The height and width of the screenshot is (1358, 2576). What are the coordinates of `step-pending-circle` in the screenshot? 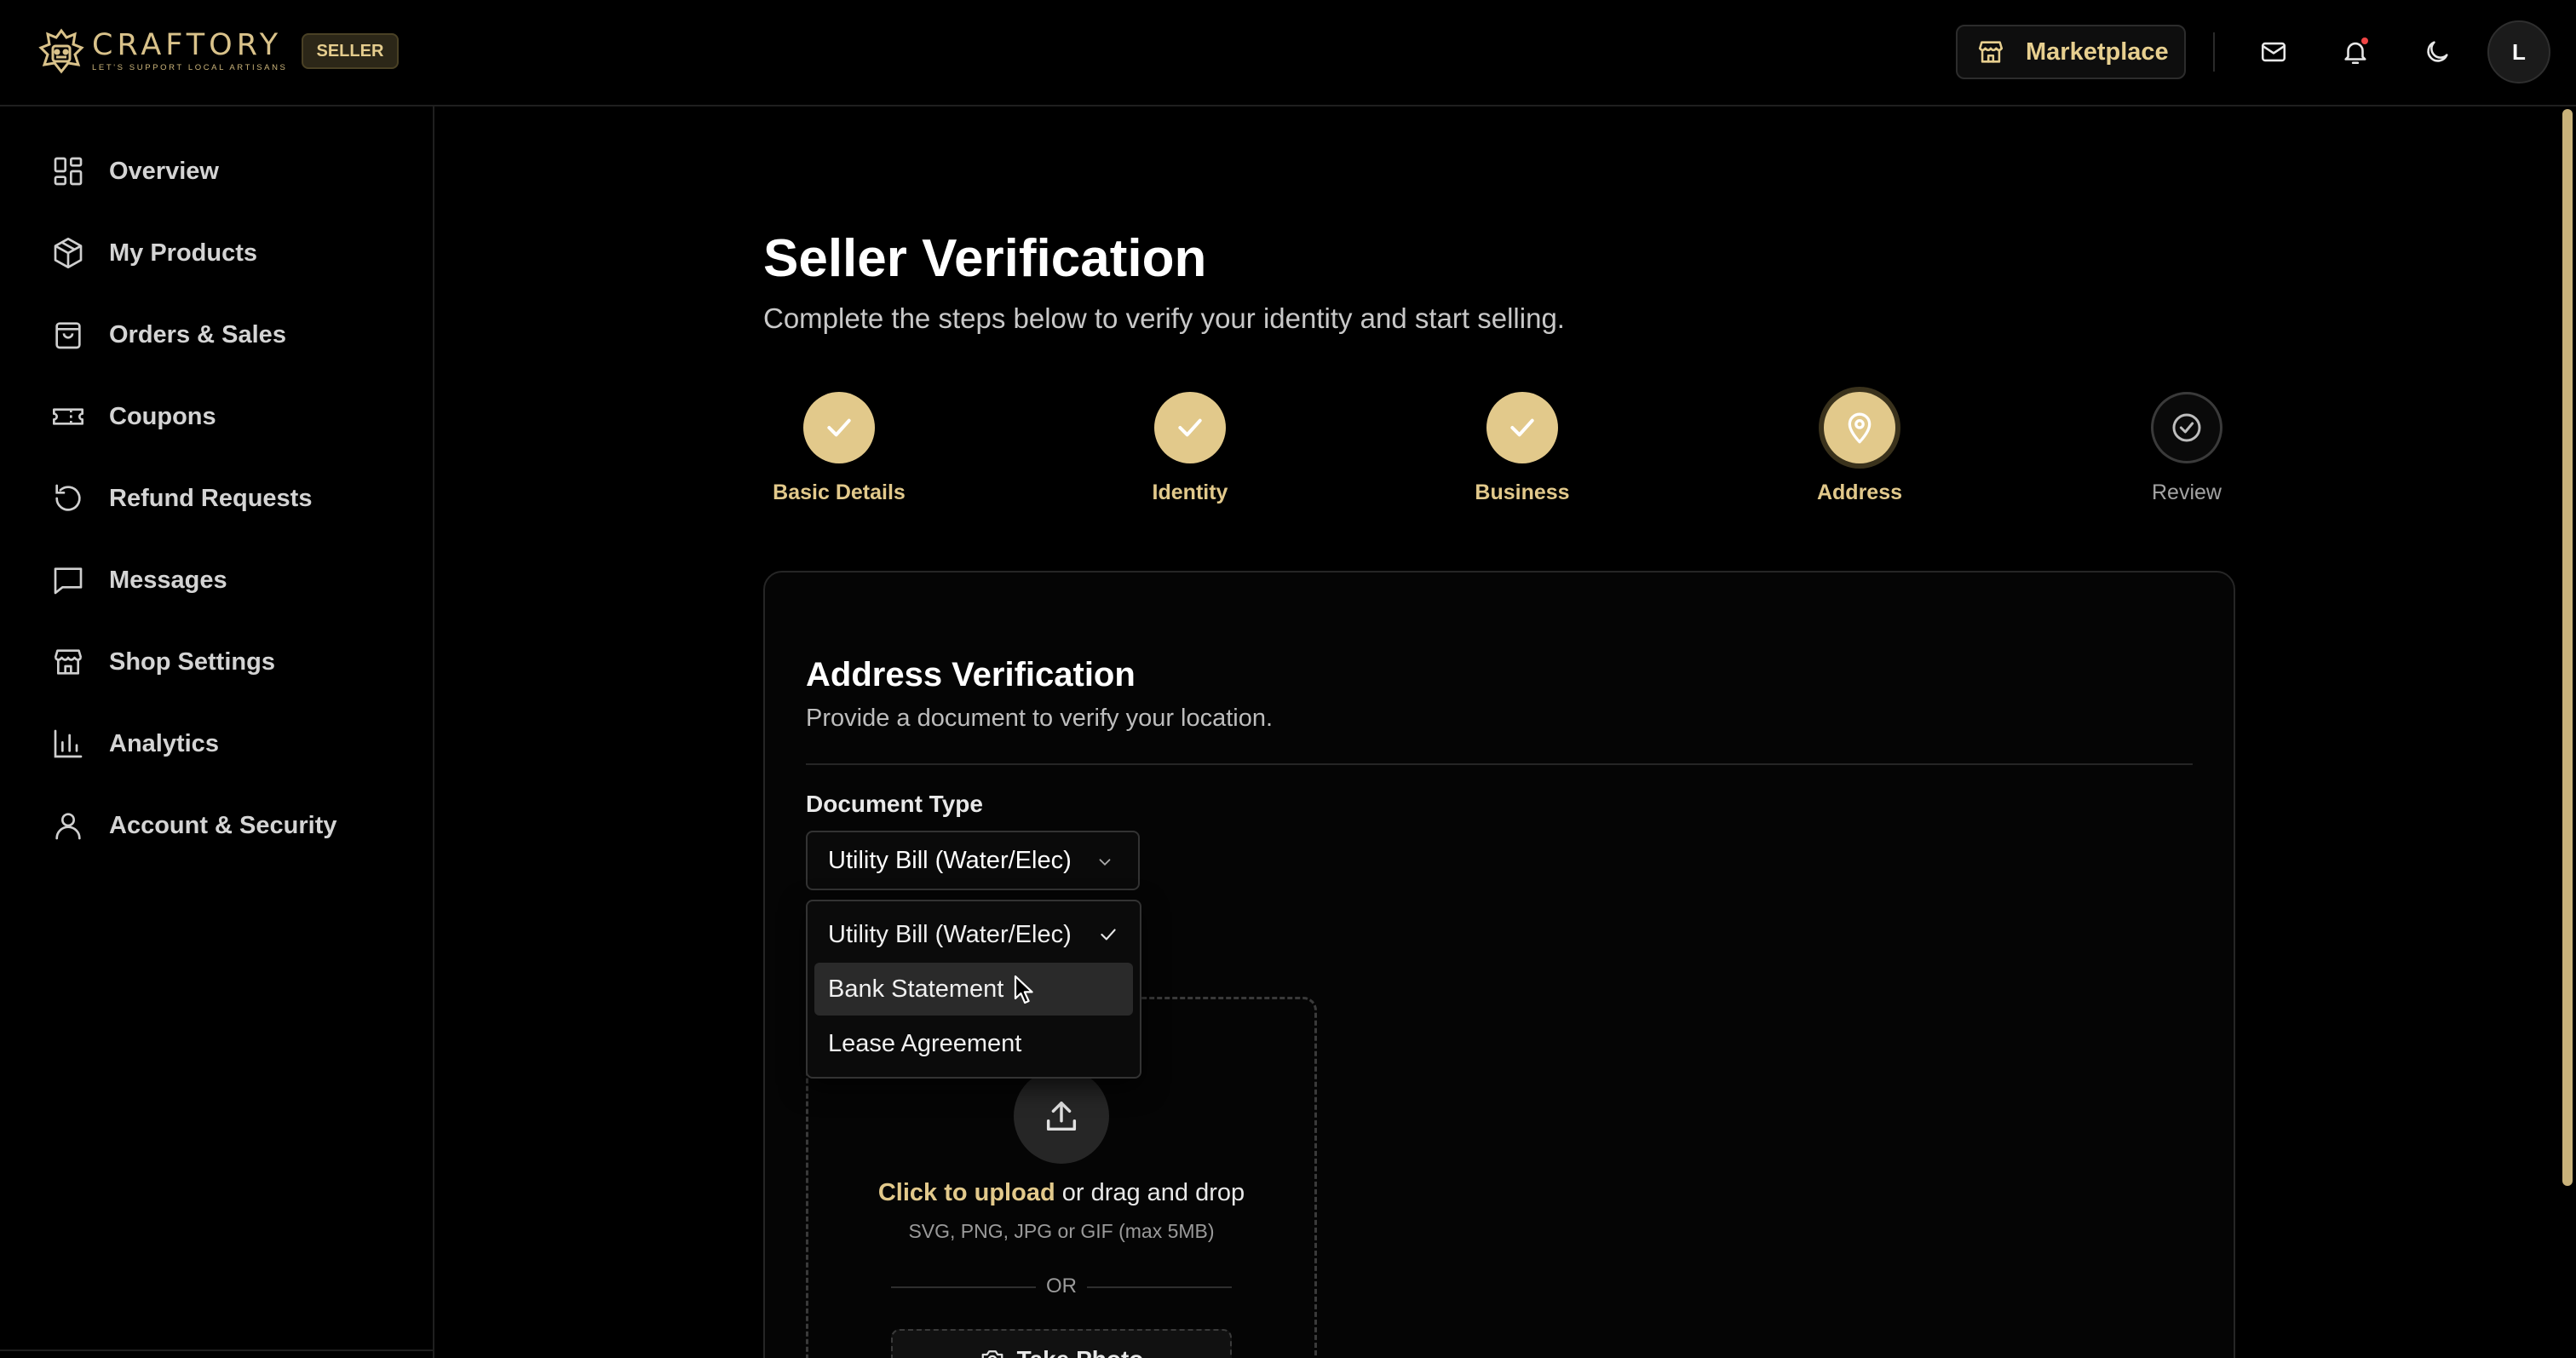 It's located at (2186, 427).